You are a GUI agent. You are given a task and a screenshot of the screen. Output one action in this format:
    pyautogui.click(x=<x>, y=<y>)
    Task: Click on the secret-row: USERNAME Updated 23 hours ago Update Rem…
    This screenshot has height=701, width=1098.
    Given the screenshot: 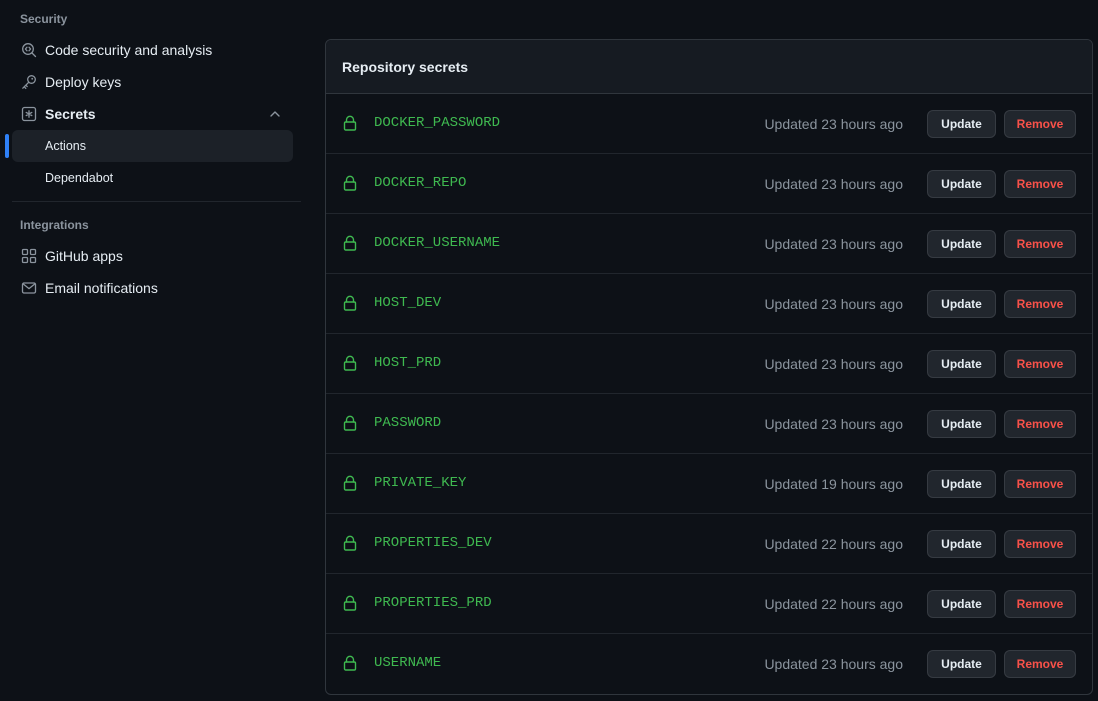 What is the action you would take?
    pyautogui.click(x=709, y=664)
    